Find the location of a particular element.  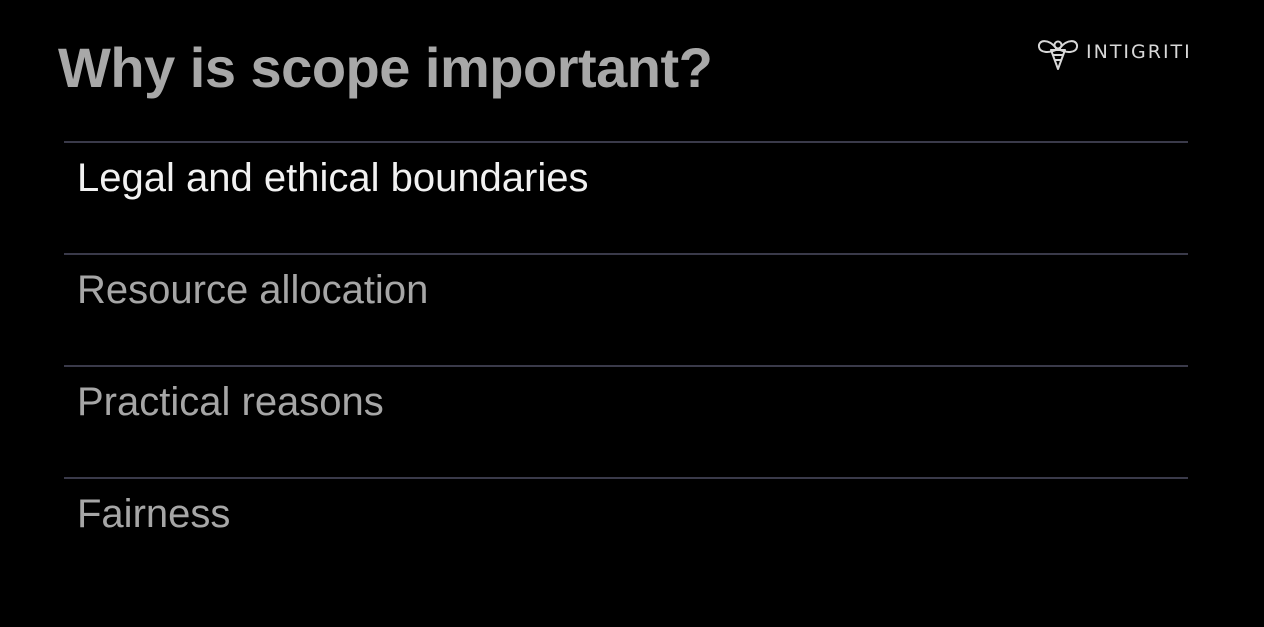

list-item-label: Legal and ethical boundaries is located at coordinates (333, 178).